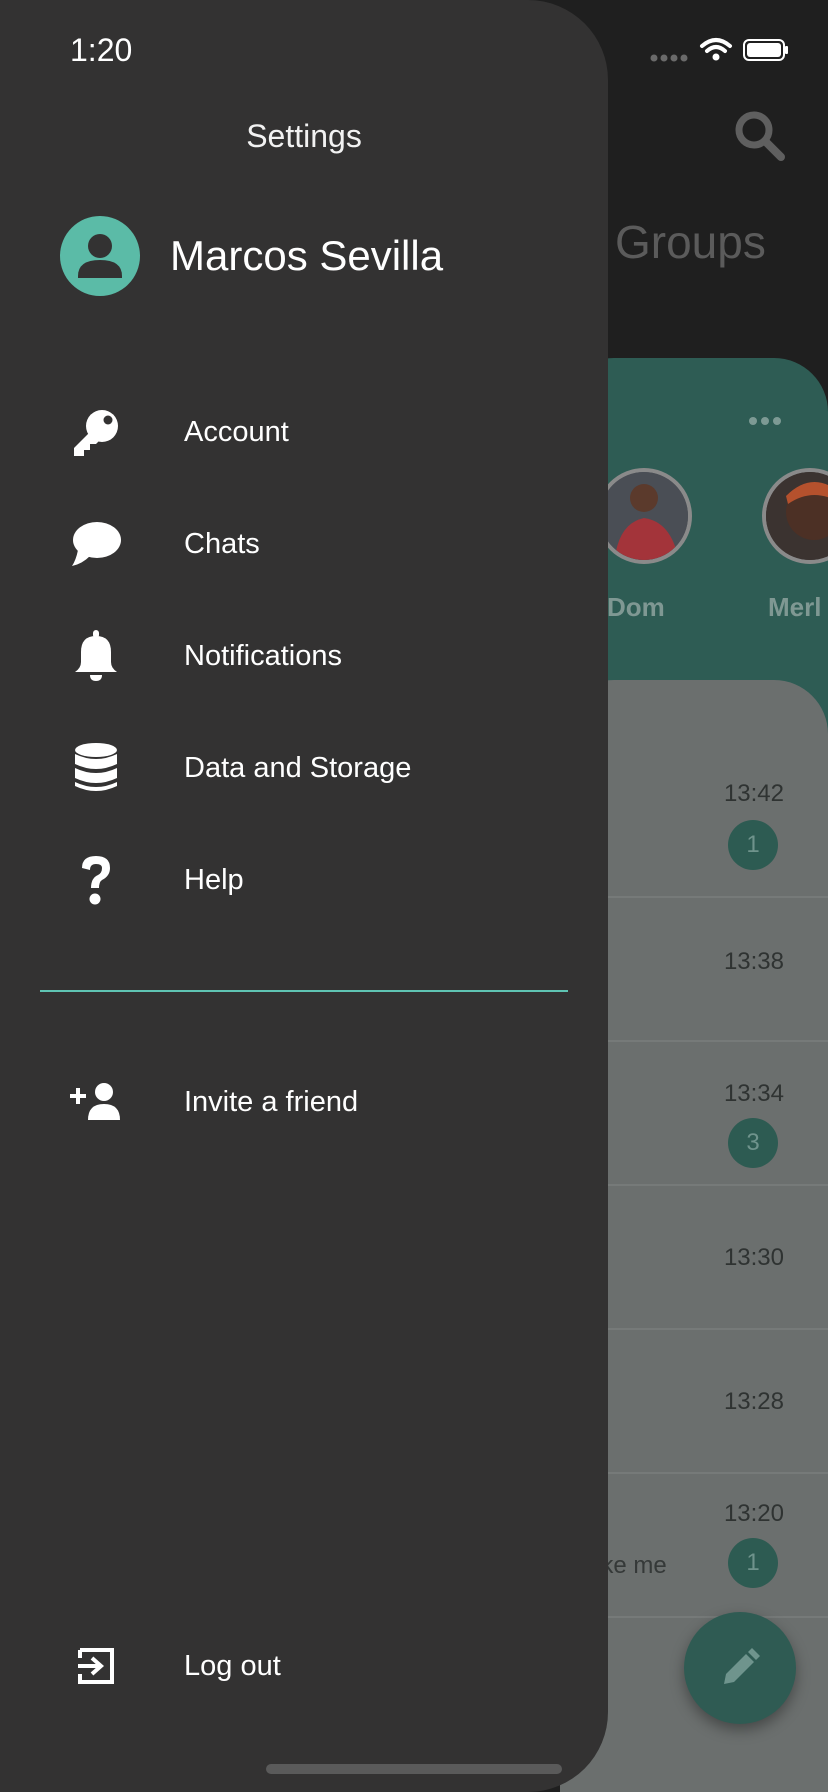 The image size is (828, 1792). I want to click on database-icon, so click(96, 768).